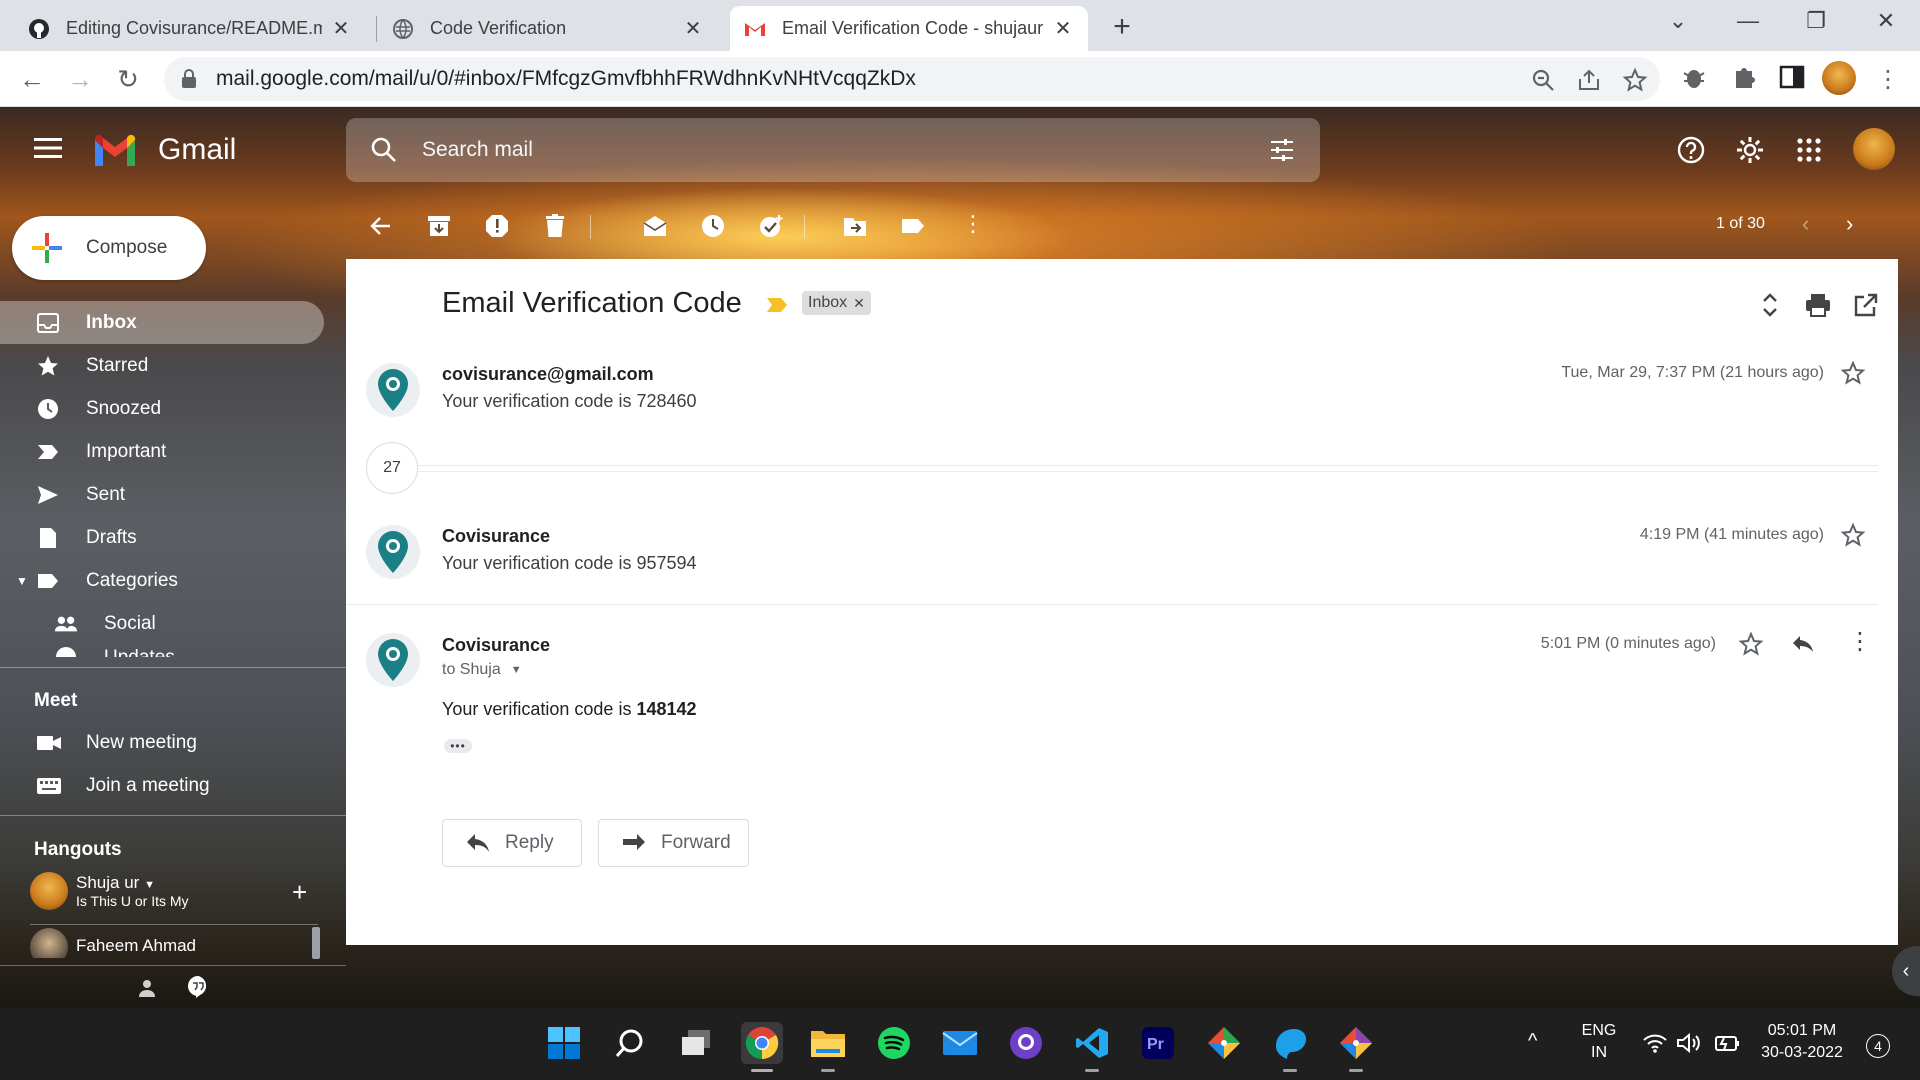 The width and height of the screenshot is (1920, 1080). Describe the element at coordinates (1690, 1043) in the screenshot. I see `volume-icon` at that location.